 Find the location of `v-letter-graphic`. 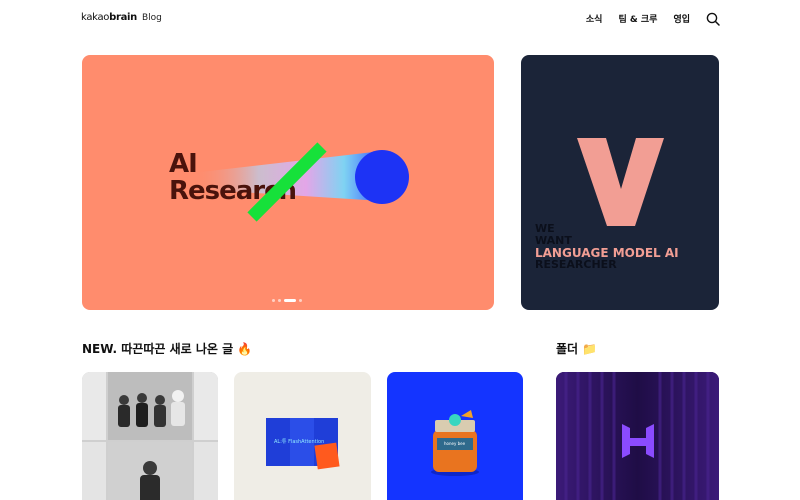

v-letter-graphic is located at coordinates (620, 182).